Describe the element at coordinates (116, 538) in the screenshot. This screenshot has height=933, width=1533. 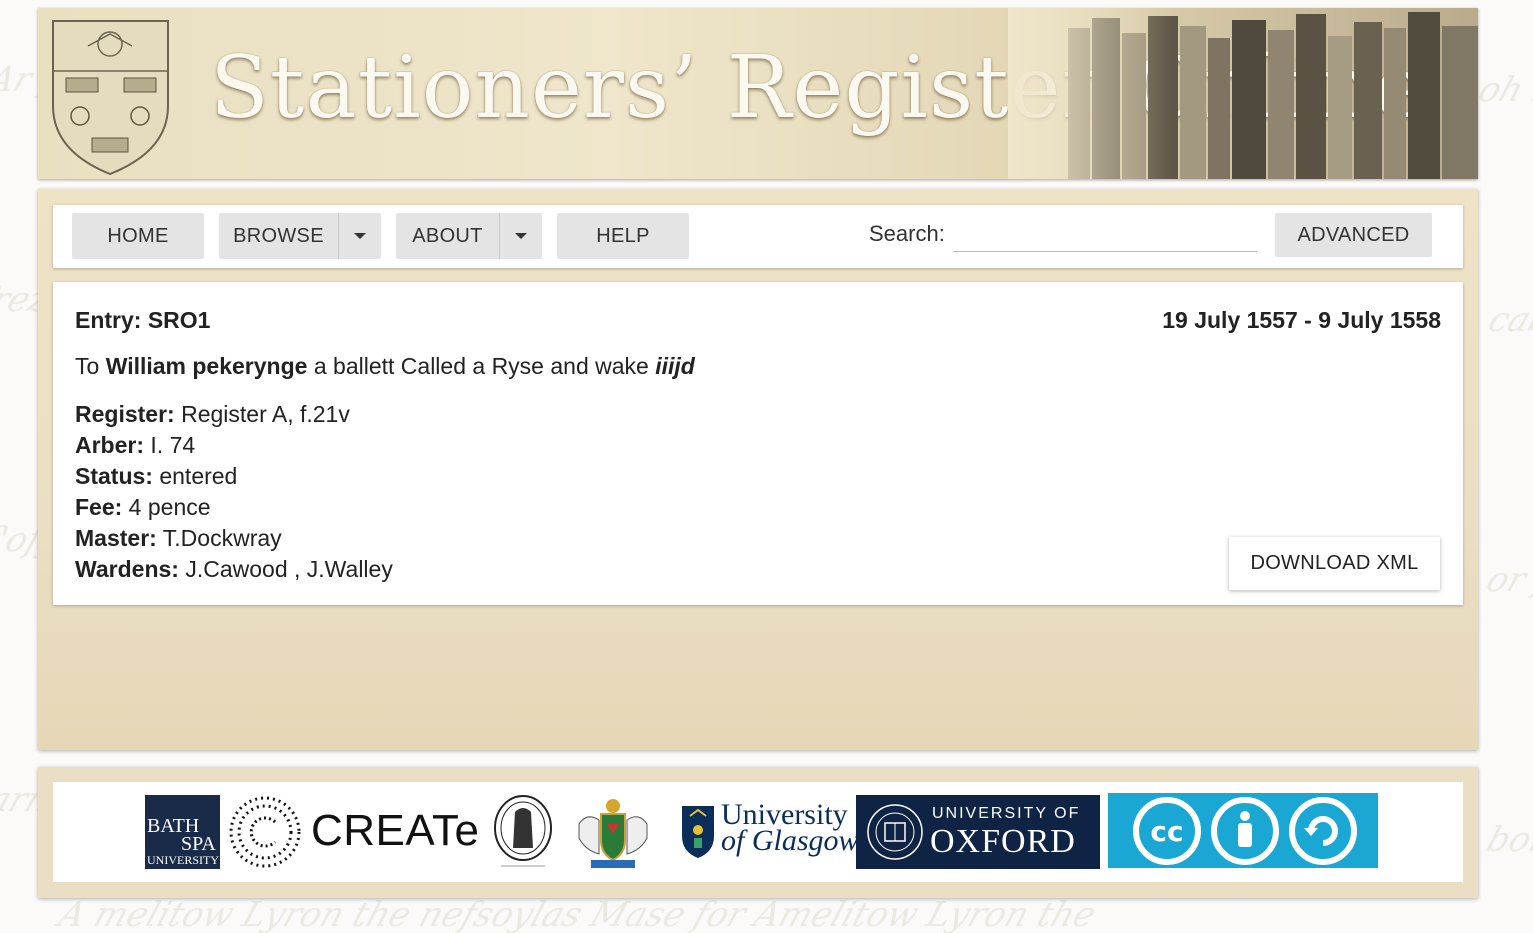
I see `master-label: Master:` at that location.